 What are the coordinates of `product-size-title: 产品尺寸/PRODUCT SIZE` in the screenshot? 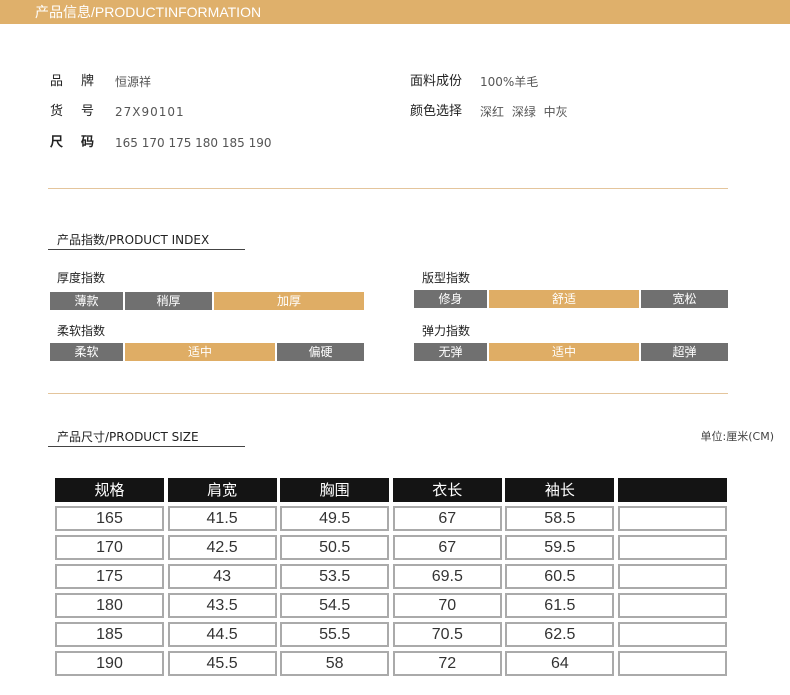 It's located at (146, 437).